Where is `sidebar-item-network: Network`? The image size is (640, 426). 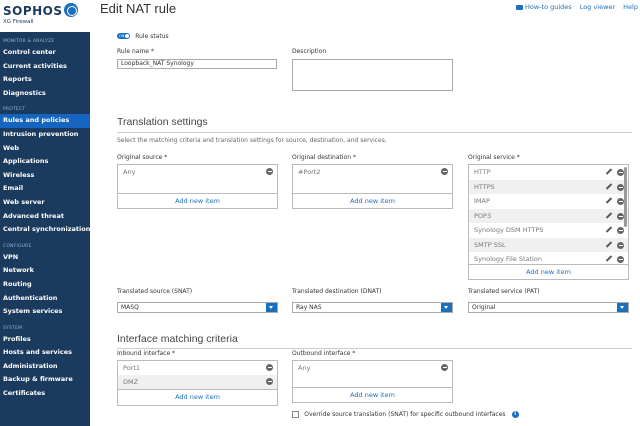 sidebar-item-network: Network is located at coordinates (45, 271).